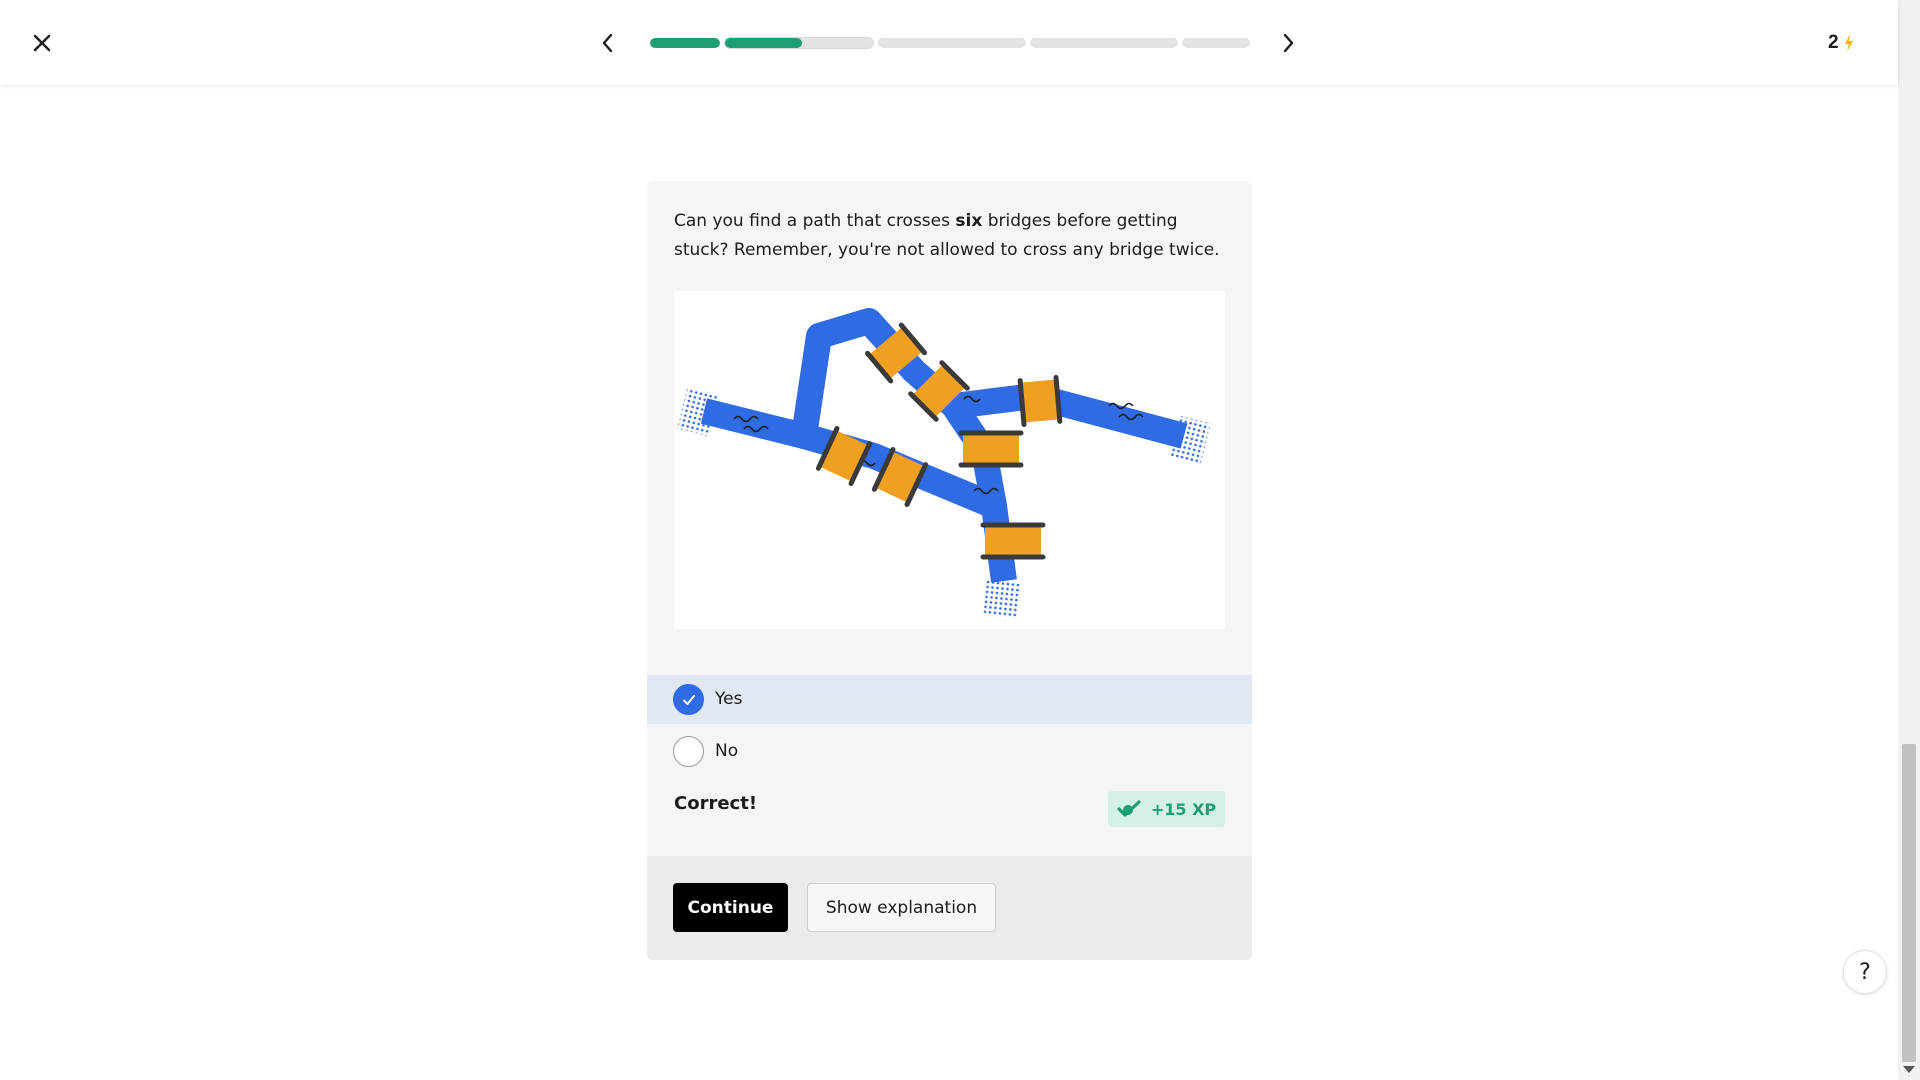  Describe the element at coordinates (949, 699) in the screenshot. I see `option-yes: Yes` at that location.